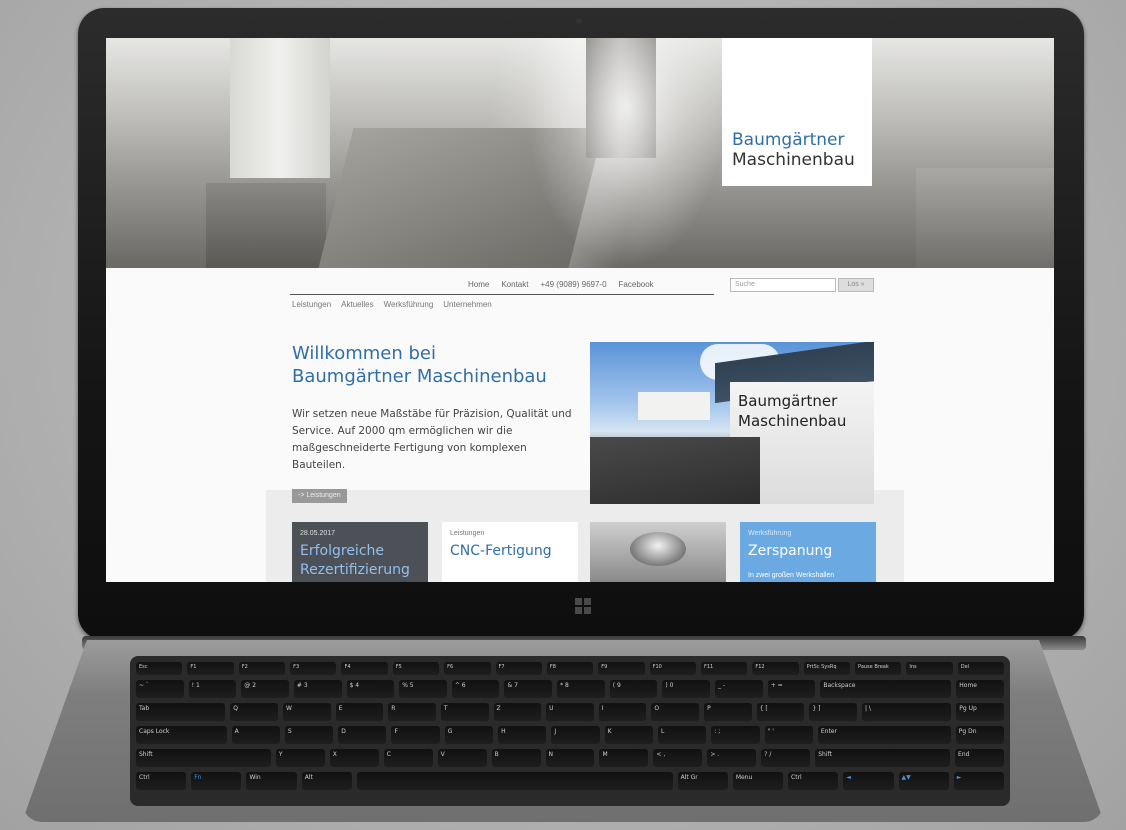 The height and width of the screenshot is (830, 1126). Describe the element at coordinates (300, 758) in the screenshot. I see `key: Y` at that location.